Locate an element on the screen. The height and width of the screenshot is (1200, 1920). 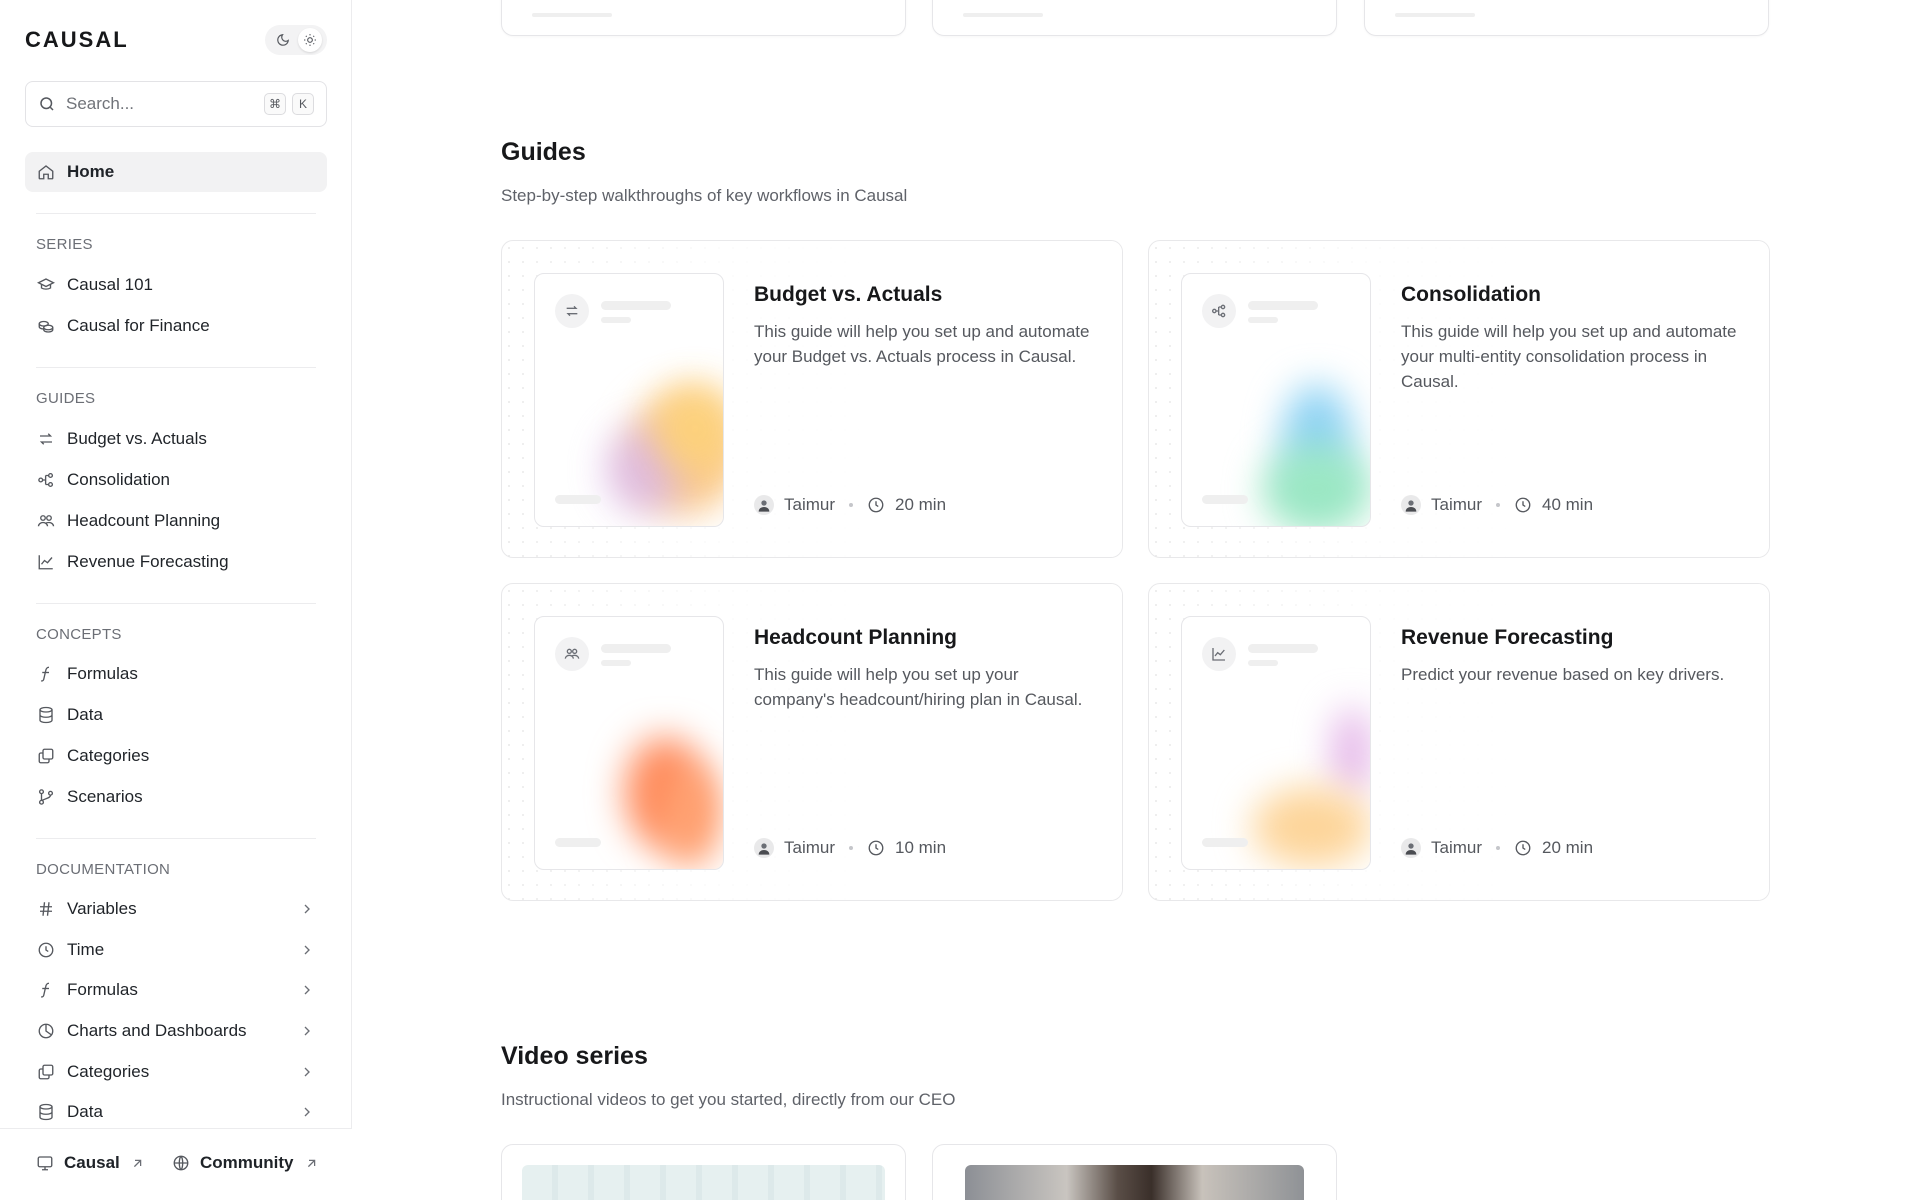
section-title-concepts: CONCEPTS is located at coordinates (79, 634).